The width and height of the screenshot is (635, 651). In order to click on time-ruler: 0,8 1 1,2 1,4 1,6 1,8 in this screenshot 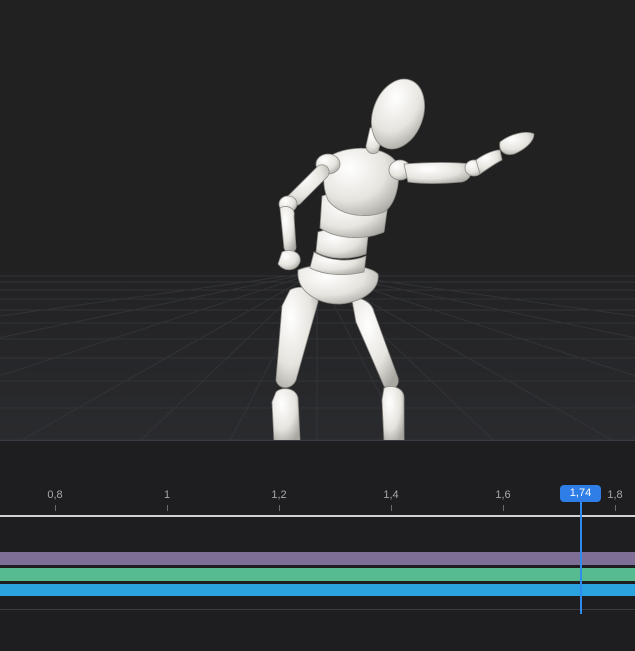, I will do `click(317, 496)`.